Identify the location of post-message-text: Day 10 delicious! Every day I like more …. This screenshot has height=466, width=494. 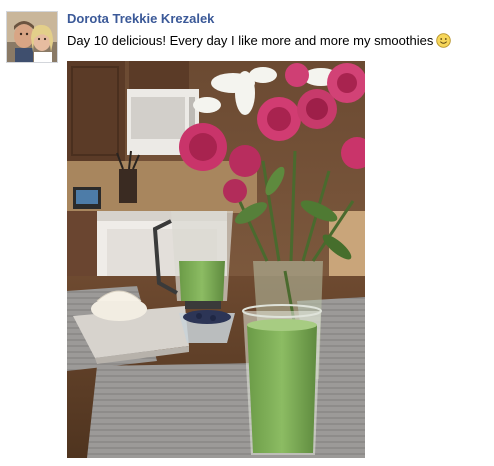
(250, 40).